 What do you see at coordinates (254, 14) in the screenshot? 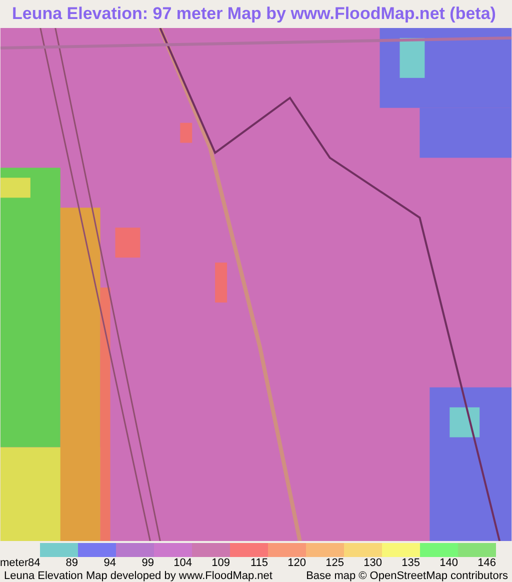
I see `page-title: Leuna Elevation: 97 meter Map by www.FloodMap.net (beta)` at bounding box center [254, 14].